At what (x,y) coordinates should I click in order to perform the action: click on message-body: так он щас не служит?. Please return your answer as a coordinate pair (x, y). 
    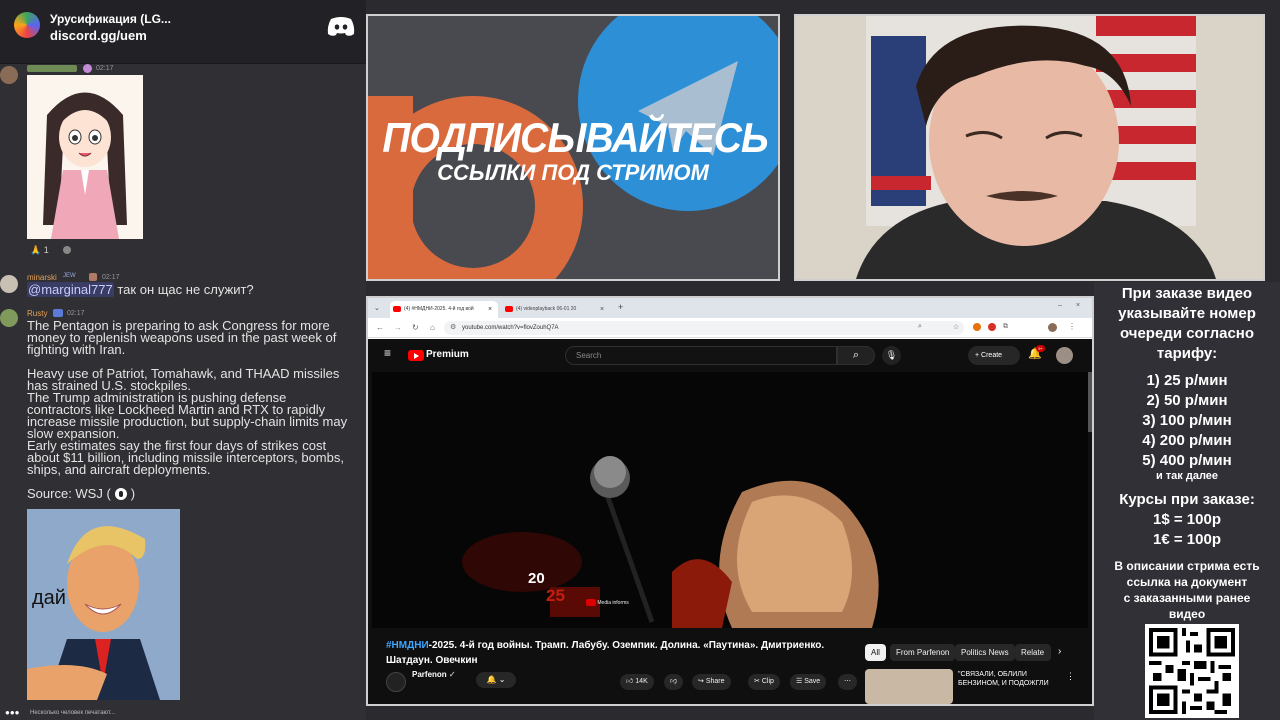
    Looking at the image, I should click on (185, 289).